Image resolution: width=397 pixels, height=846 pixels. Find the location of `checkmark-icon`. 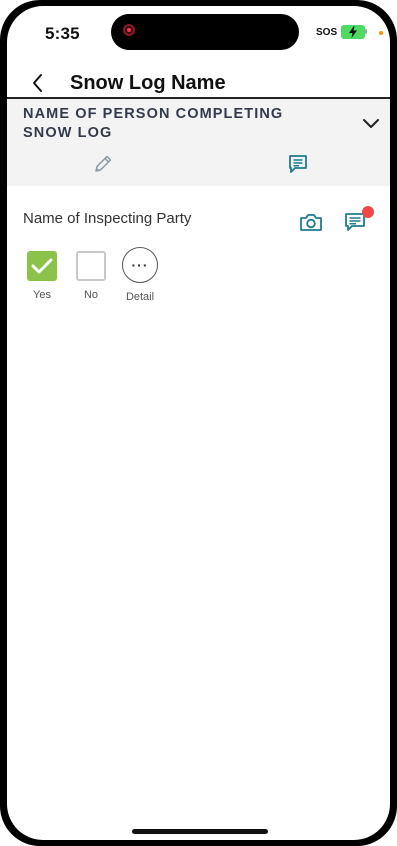

checkmark-icon is located at coordinates (42, 266).